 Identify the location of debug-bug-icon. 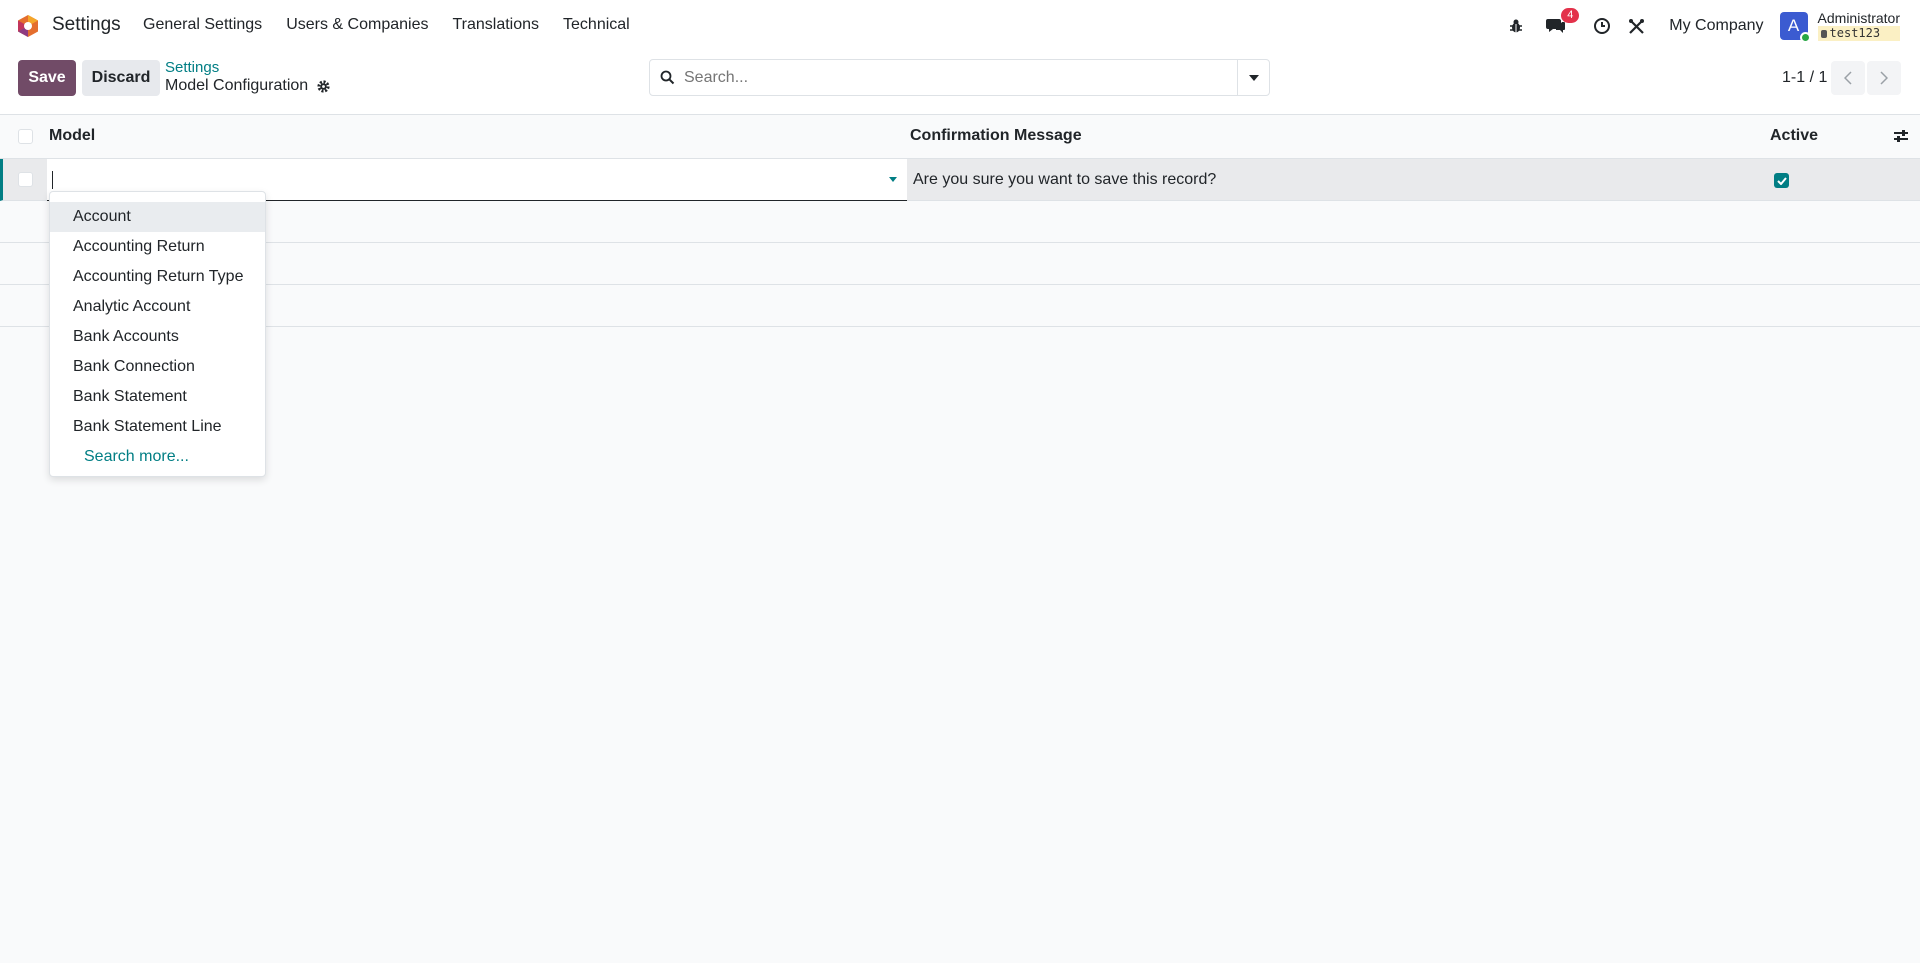
(1516, 26).